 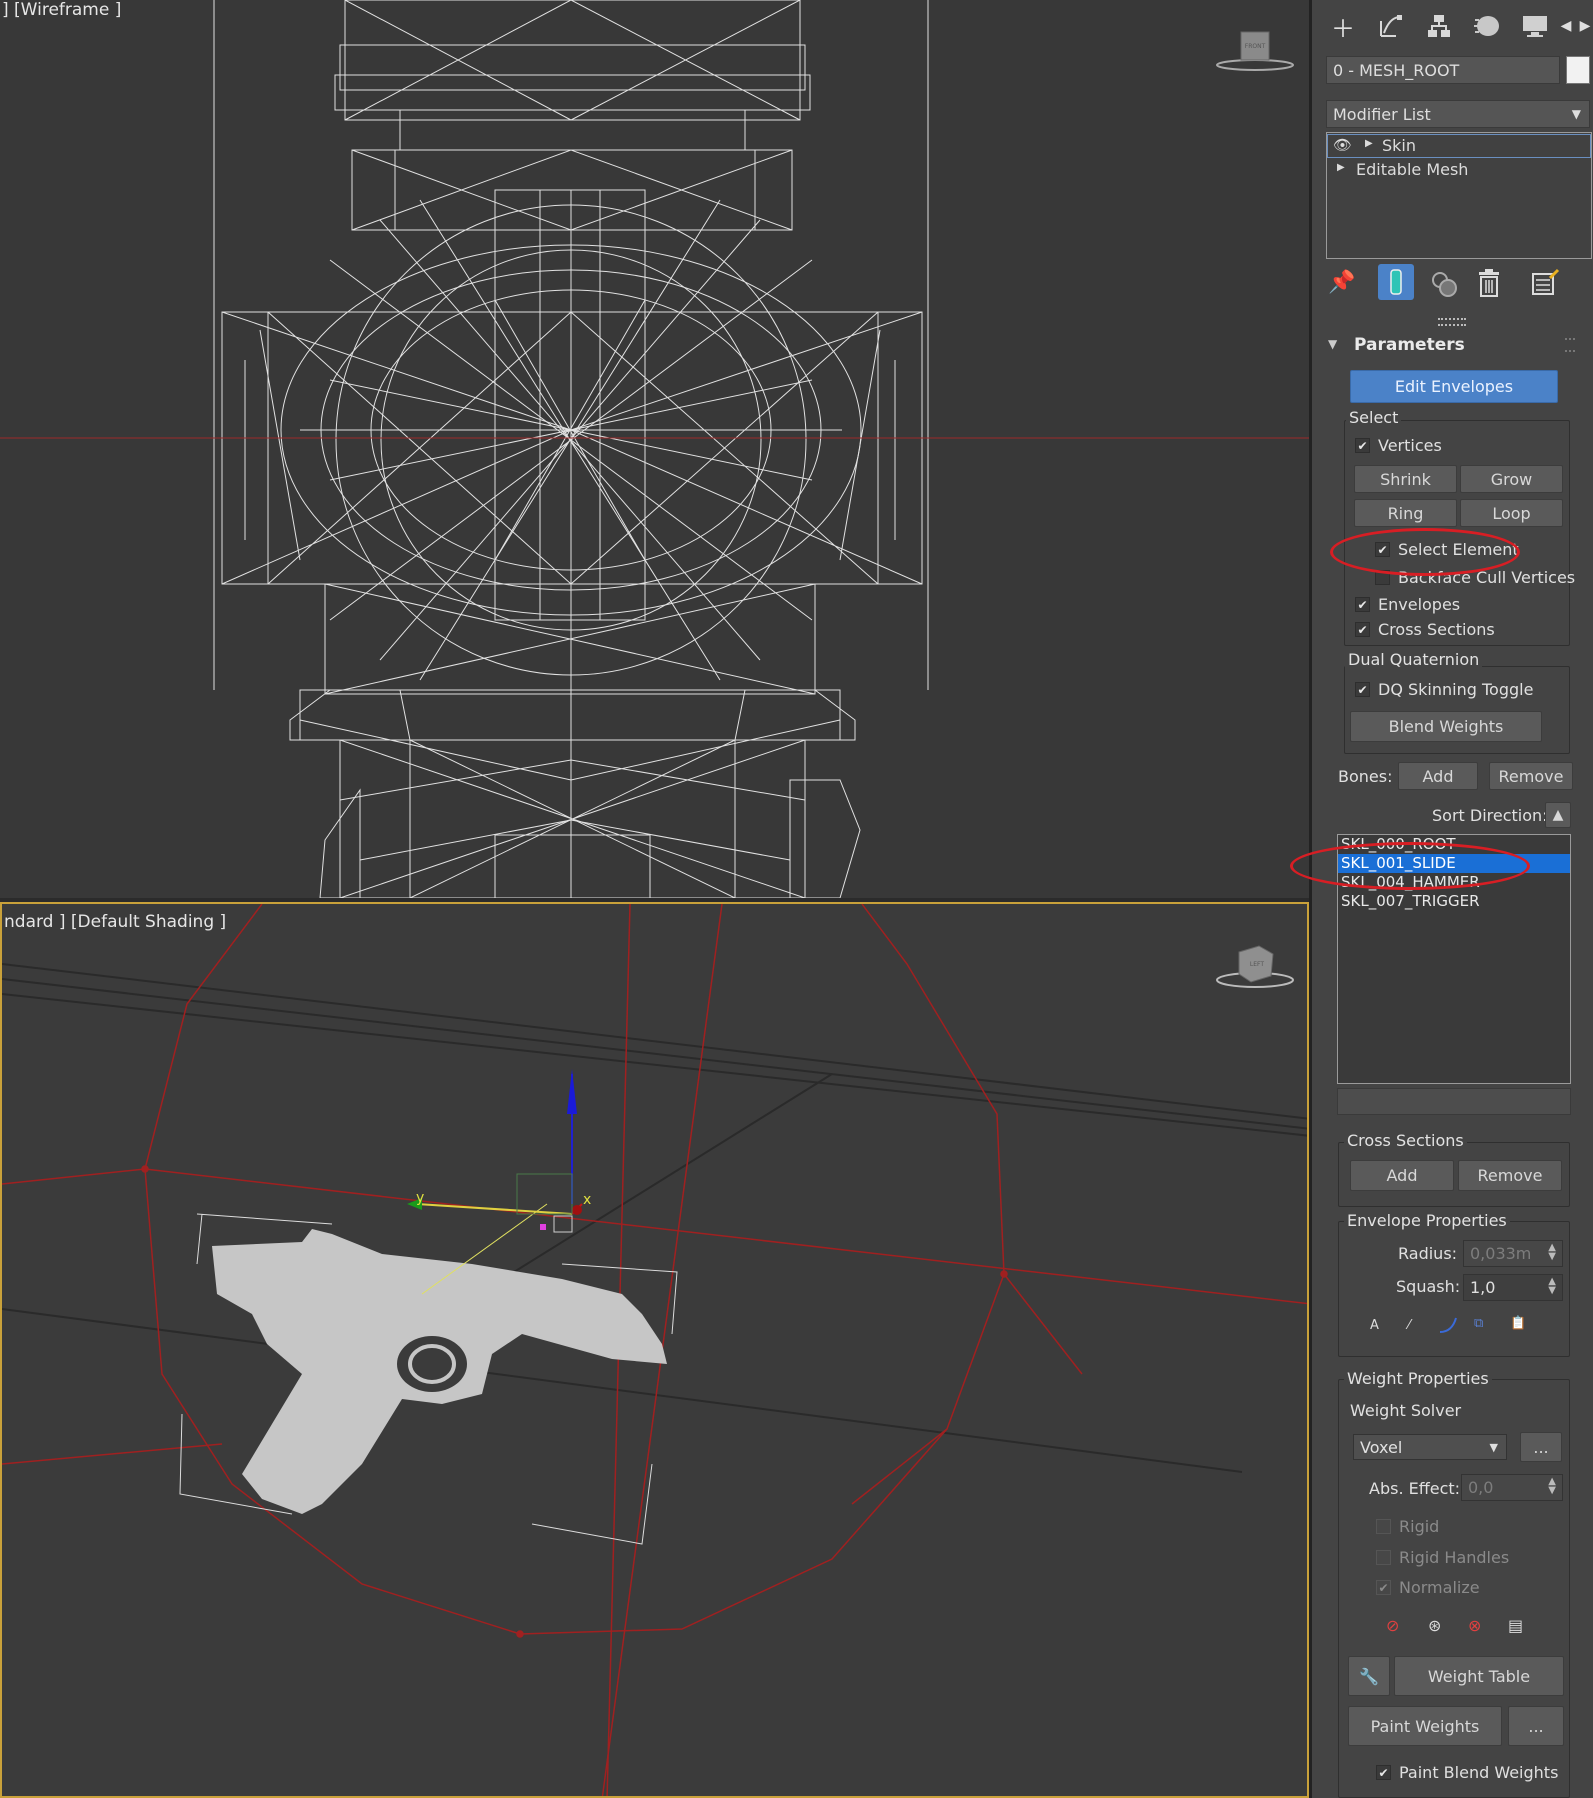 What do you see at coordinates (1483, 1287) in the screenshot?
I see `squash-value: 1,0` at bounding box center [1483, 1287].